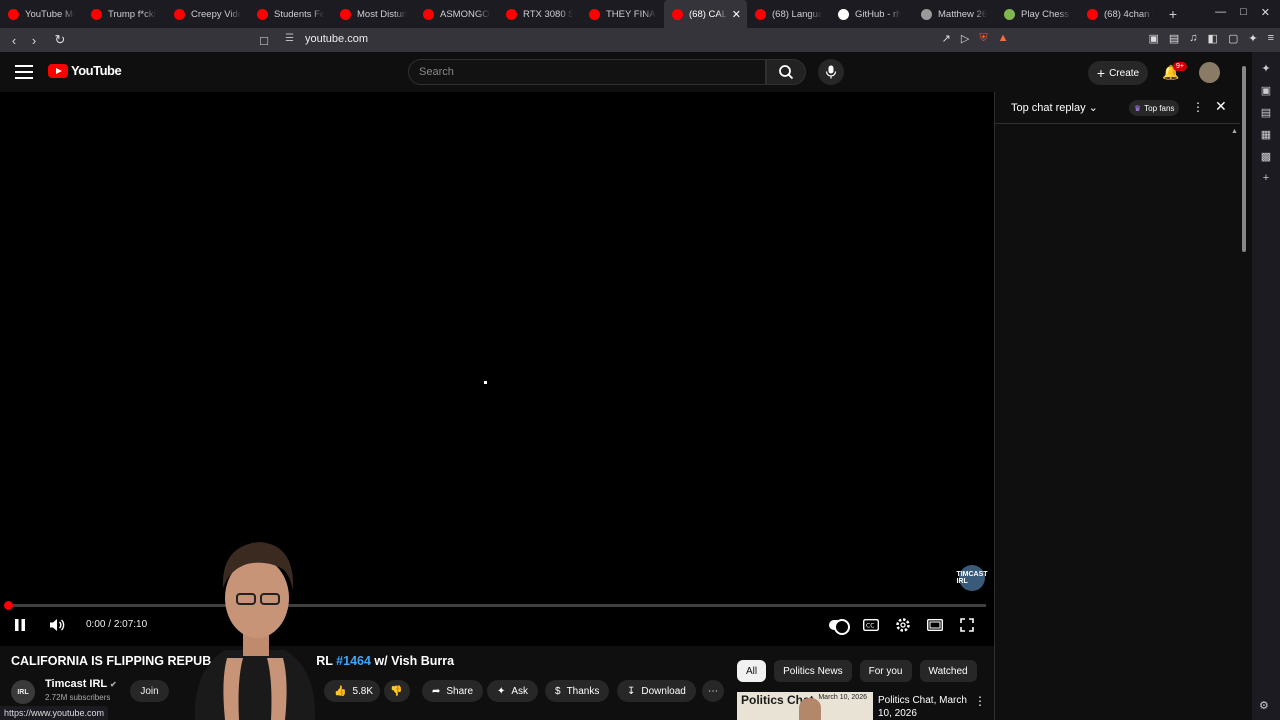 Image resolution: width=1280 pixels, height=720 pixels. I want to click on fullscreen-icon, so click(967, 625).